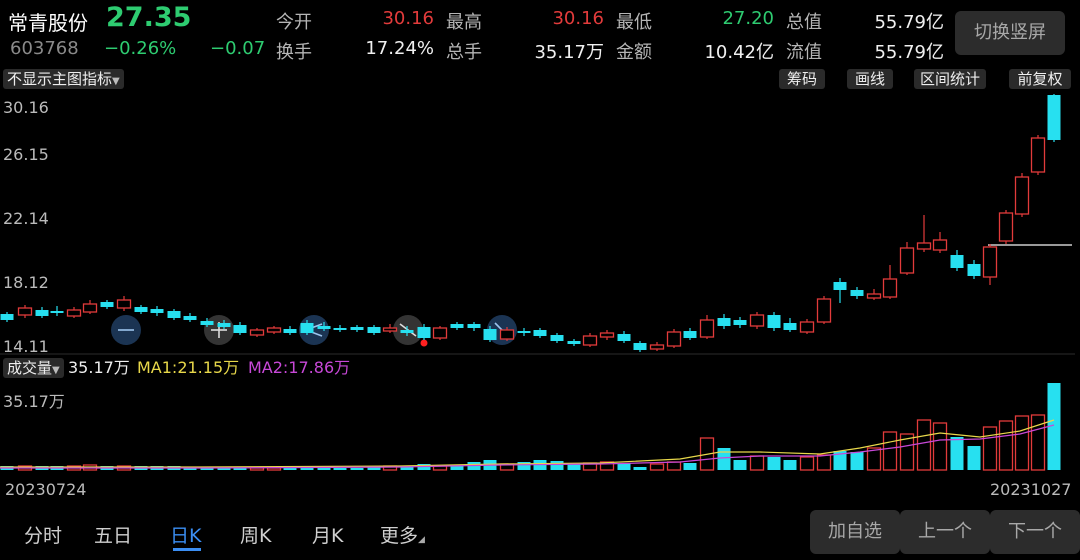  Describe the element at coordinates (30, 368) in the screenshot. I see `volume-indicator-label: 成交量` at that location.